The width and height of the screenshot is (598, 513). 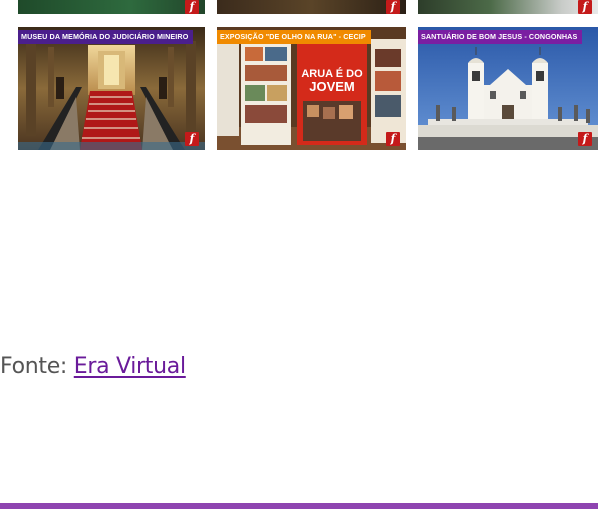 I want to click on staircase-photo, so click(x=111, y=88).